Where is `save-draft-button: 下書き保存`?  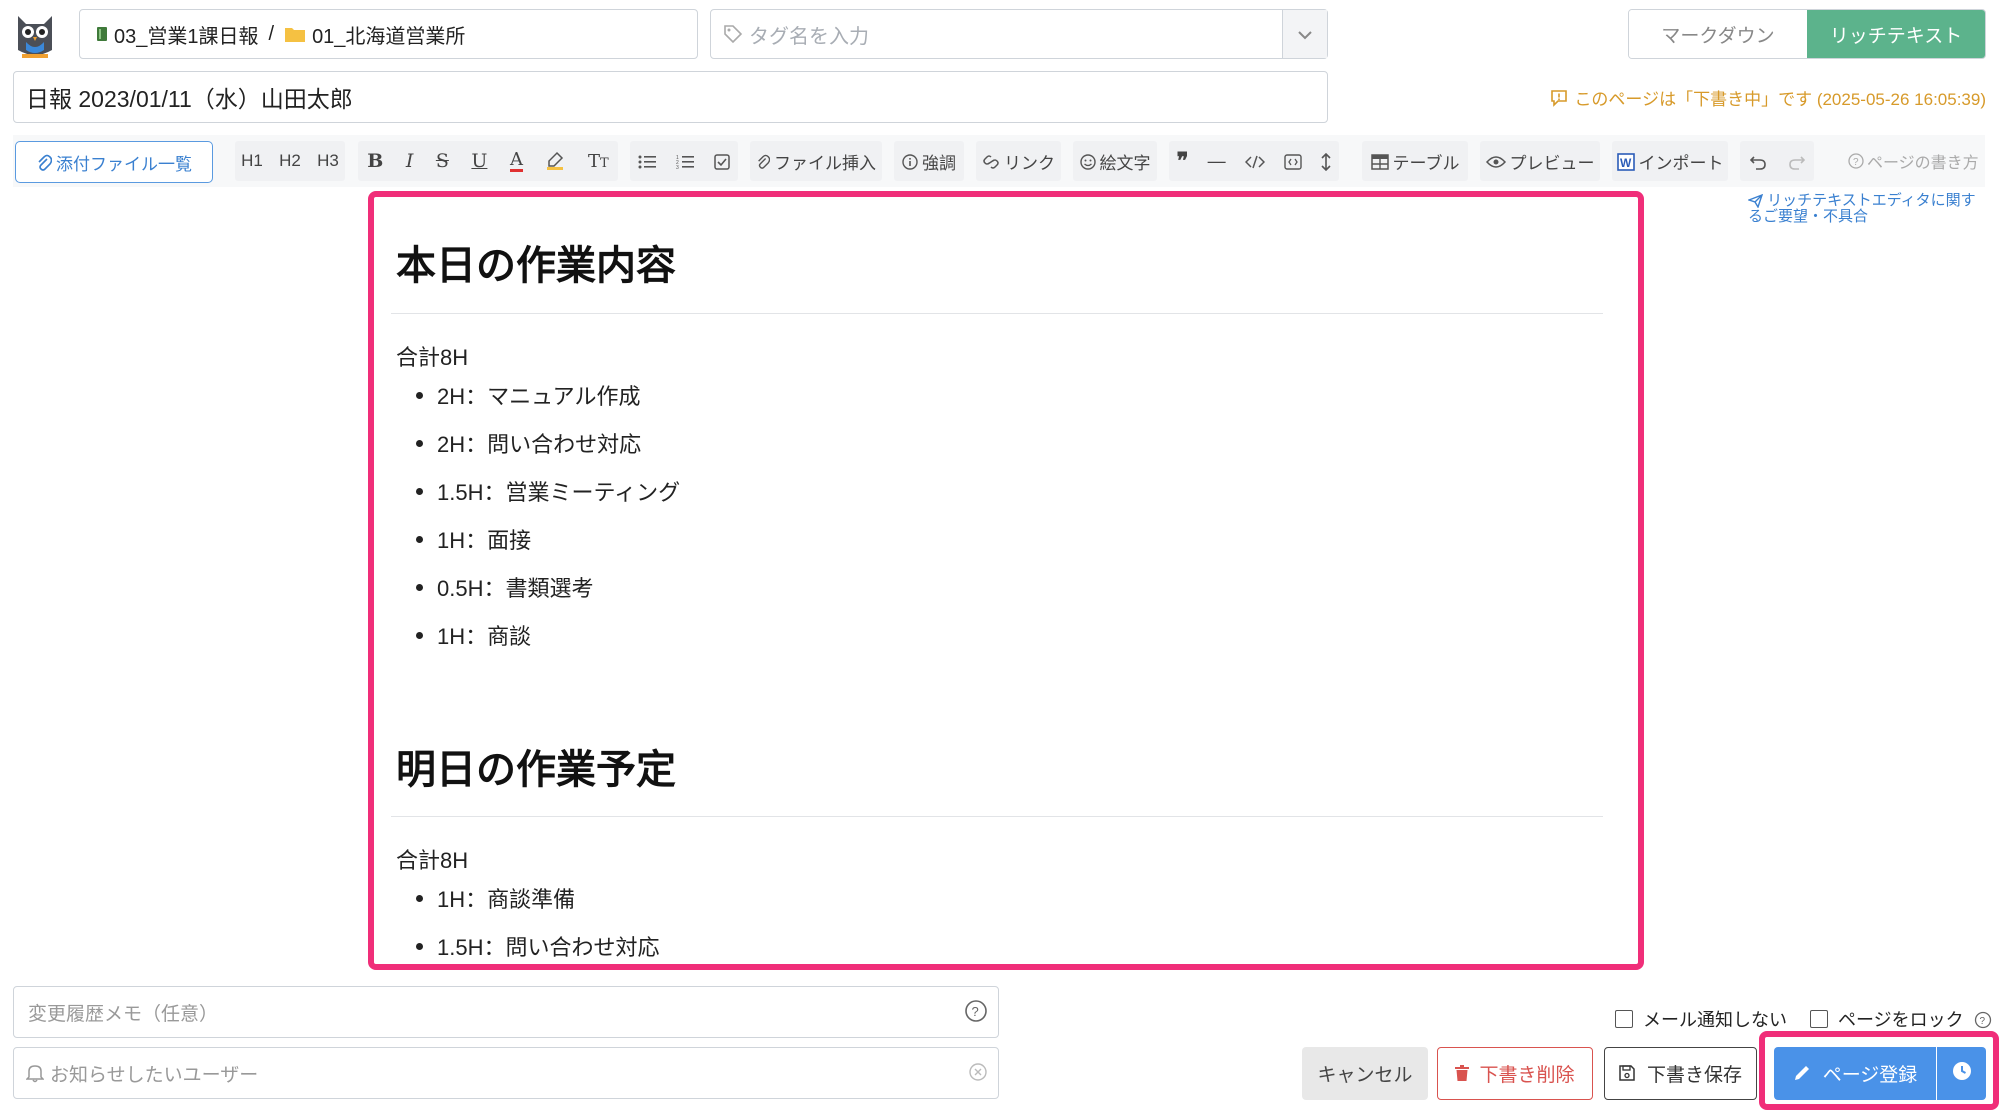
save-draft-button: 下書き保存 is located at coordinates (1680, 1073).